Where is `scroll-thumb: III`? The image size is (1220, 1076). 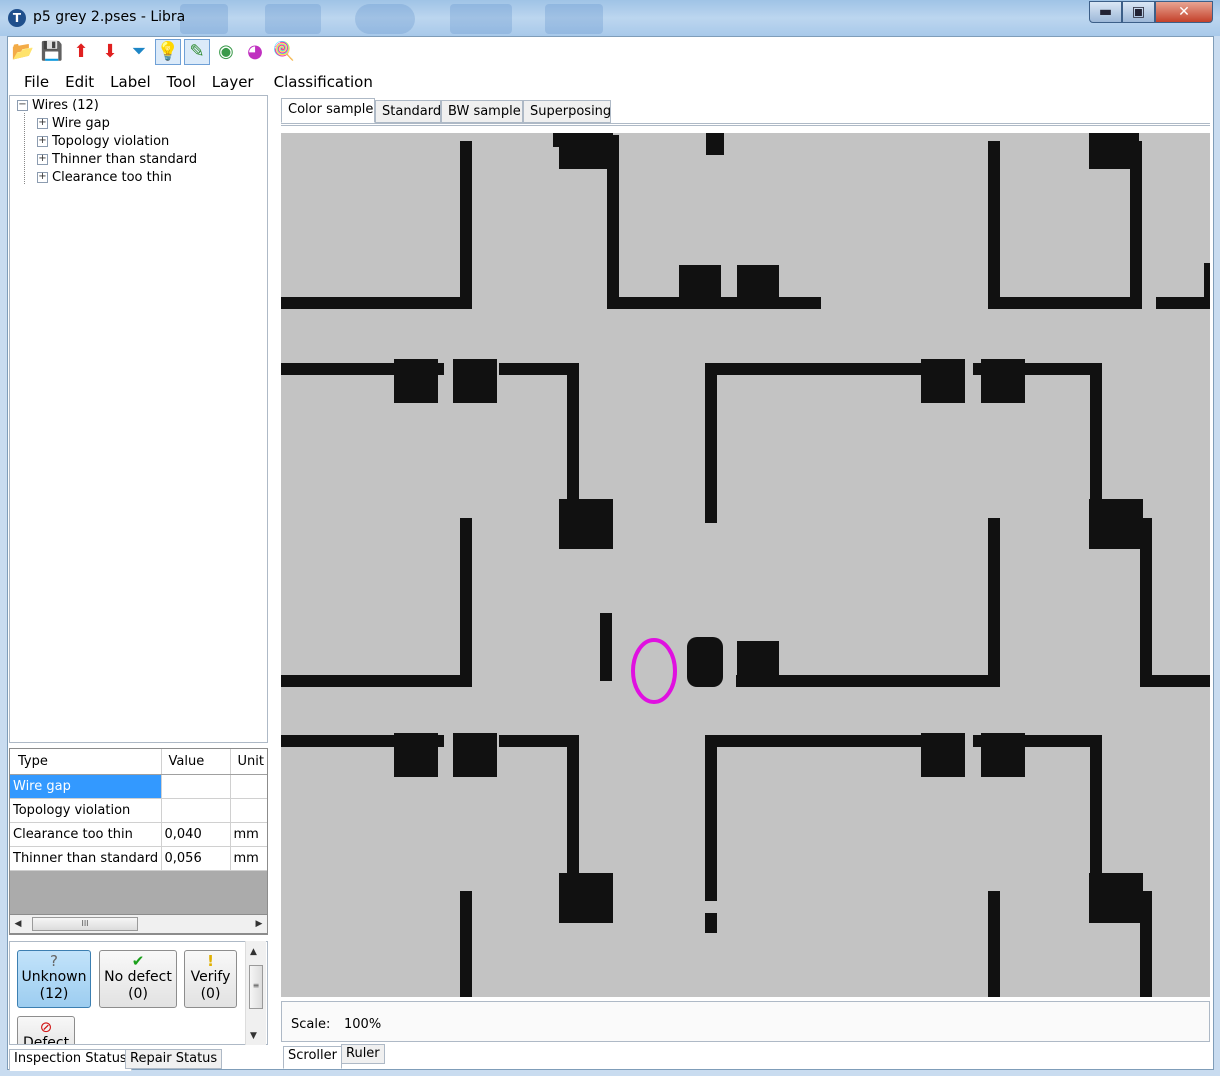 scroll-thumb: III is located at coordinates (85, 924).